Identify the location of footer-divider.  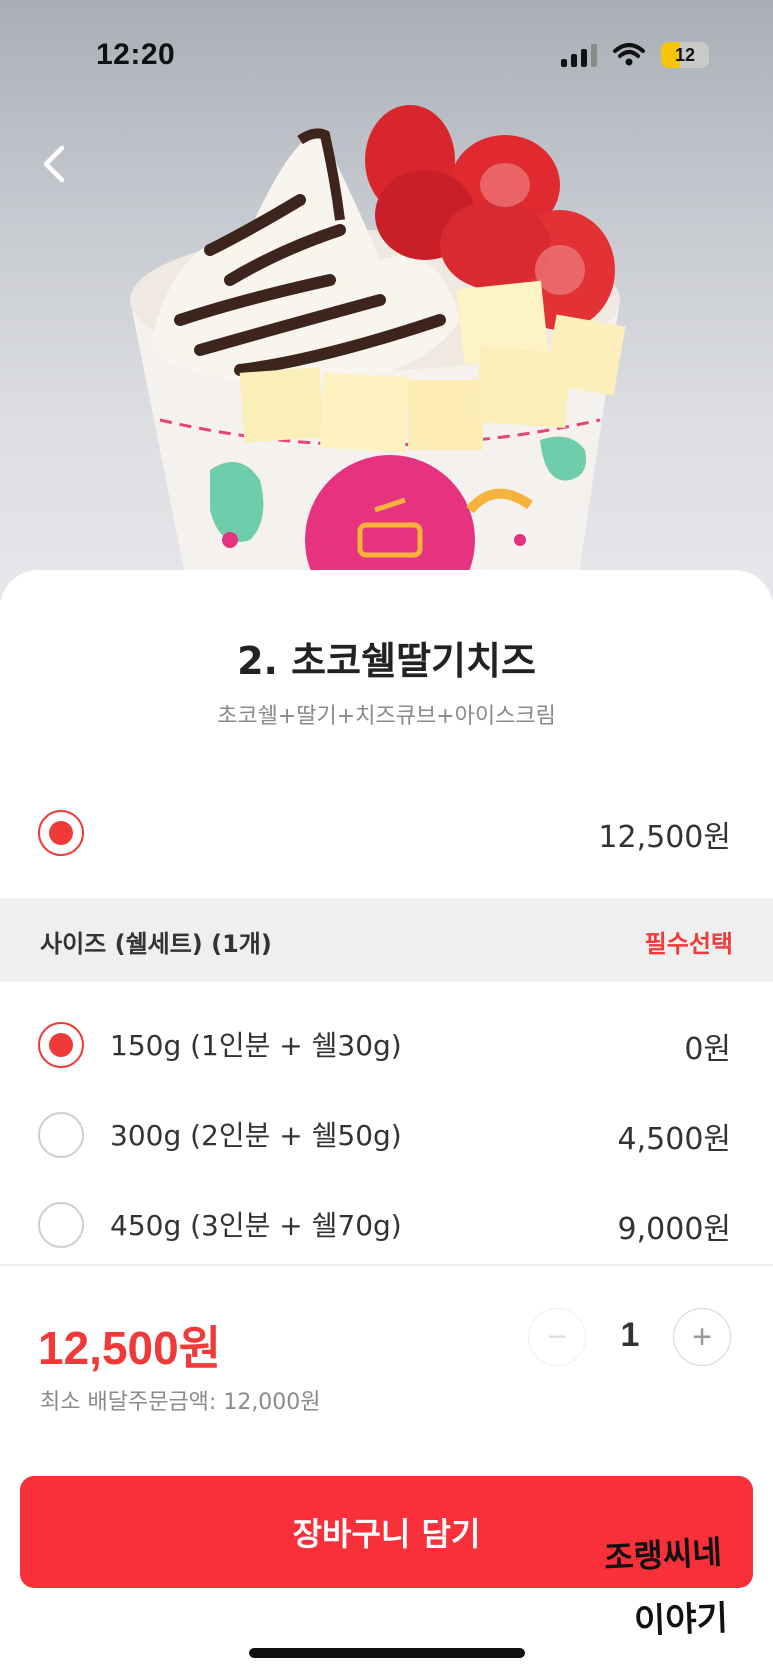
(386, 1265).